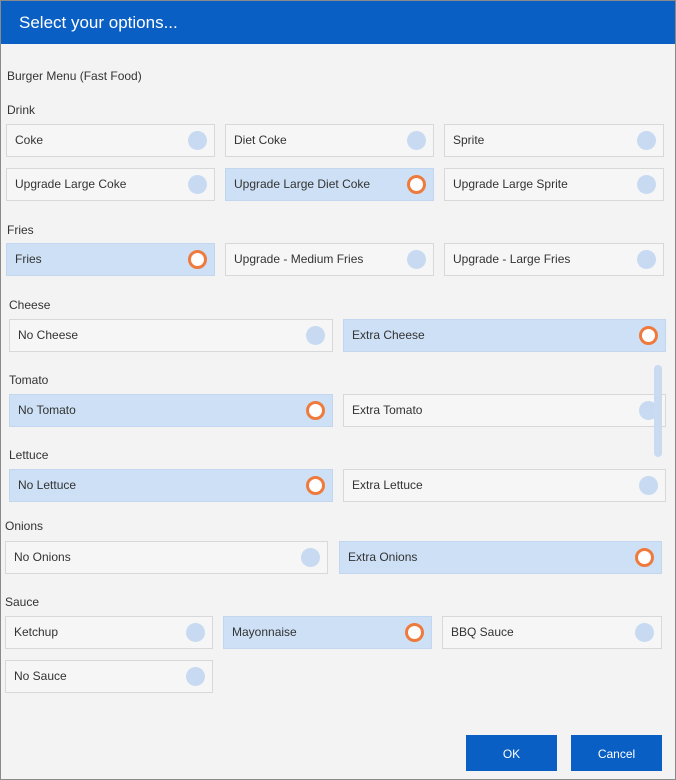 The image size is (676, 780). I want to click on scrollbar-thumb, so click(658, 411).